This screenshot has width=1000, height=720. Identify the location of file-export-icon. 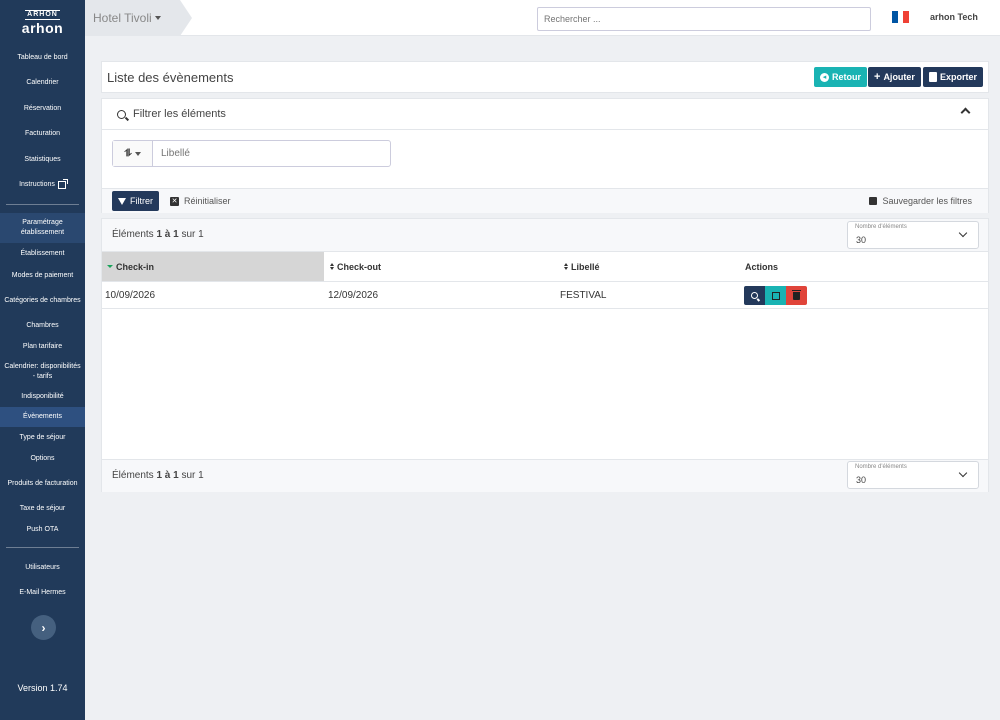
(933, 77).